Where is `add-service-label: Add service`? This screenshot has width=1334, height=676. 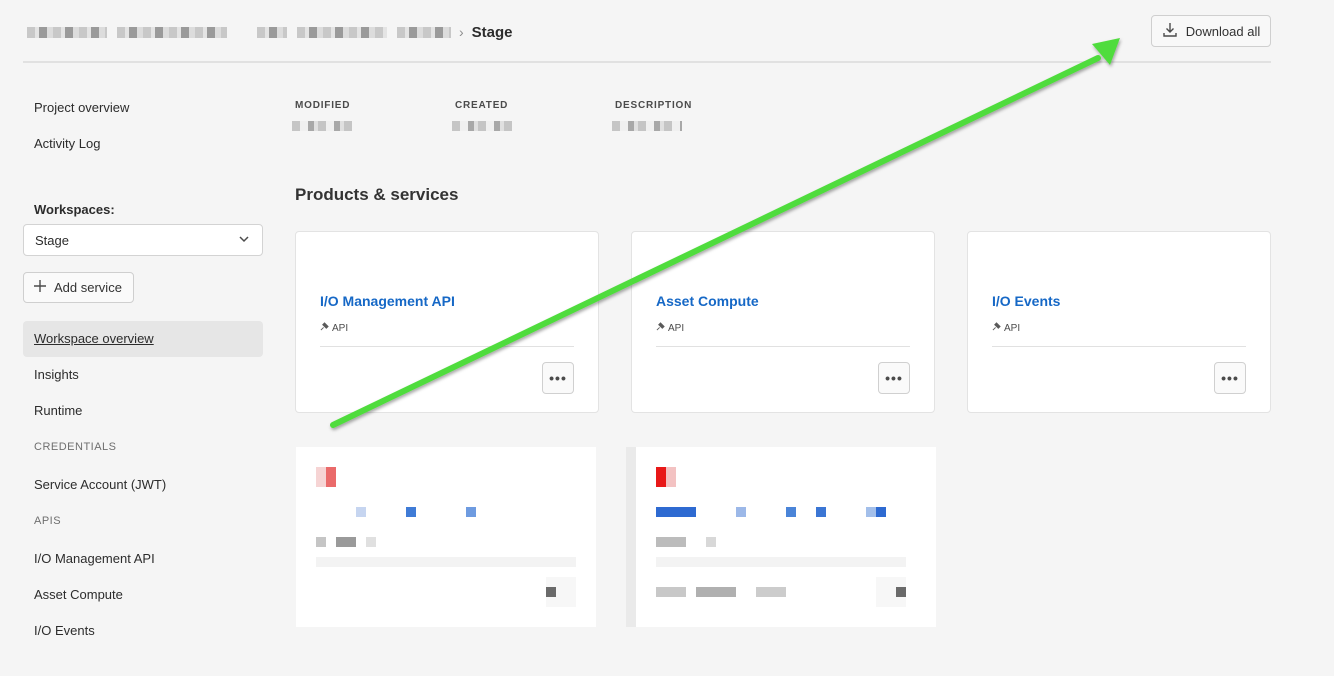
add-service-label: Add service is located at coordinates (88, 287).